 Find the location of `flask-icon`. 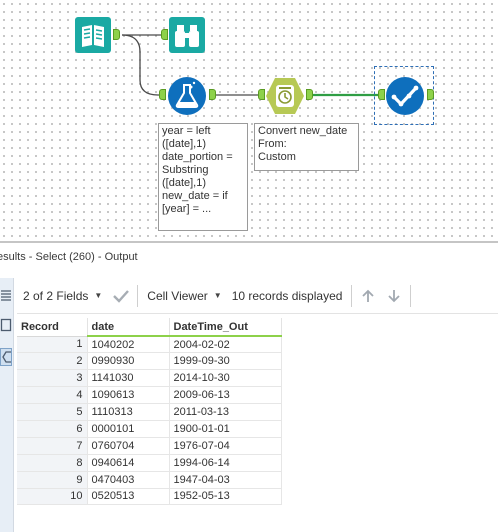

flask-icon is located at coordinates (187, 96).